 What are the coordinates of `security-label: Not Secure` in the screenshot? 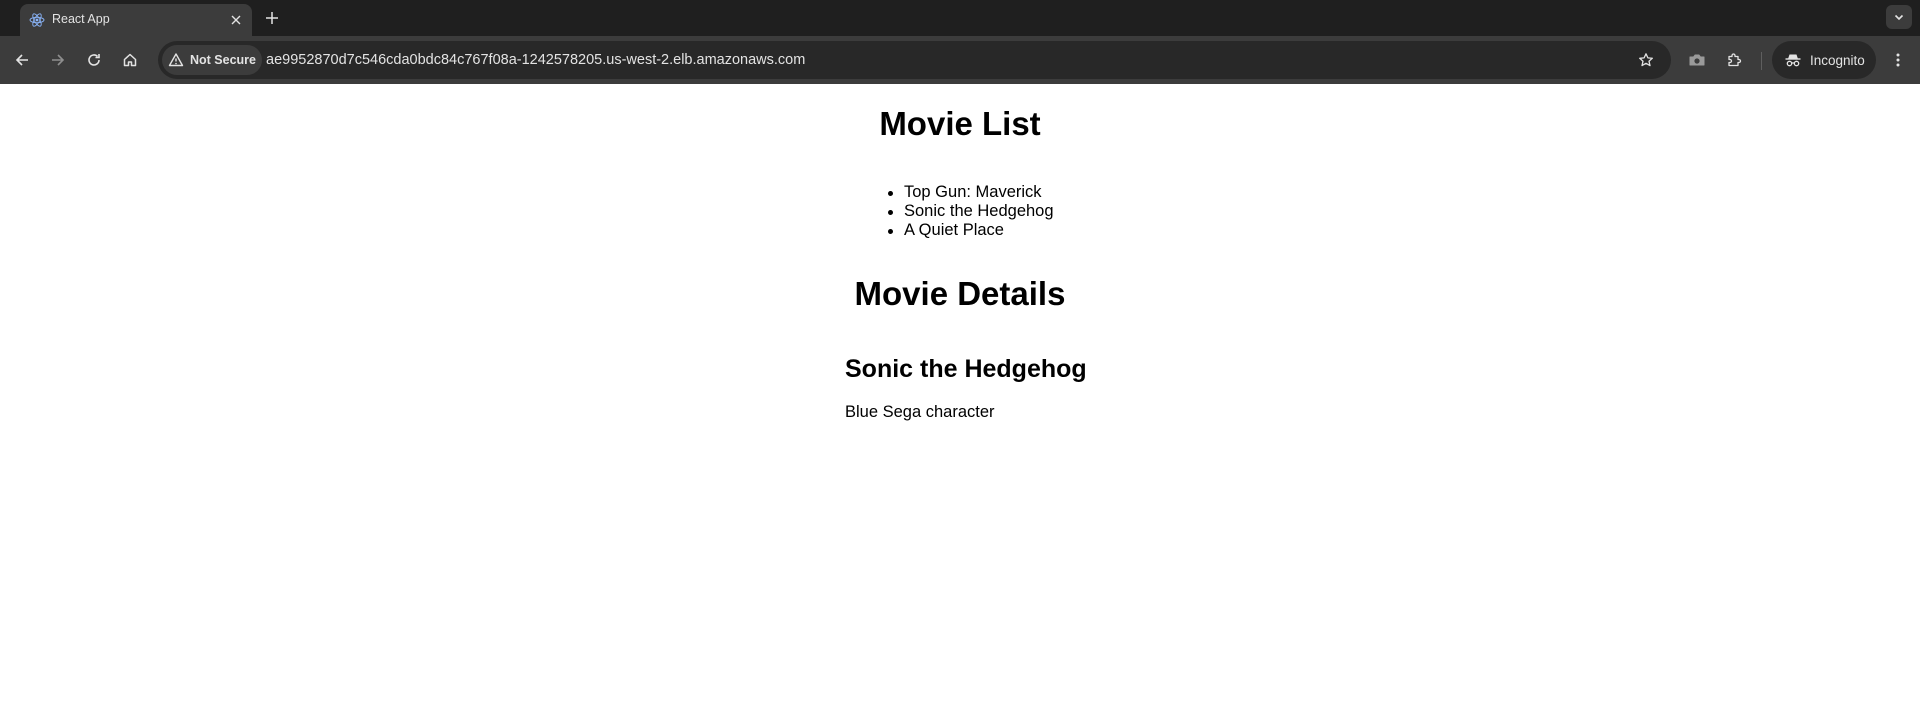 It's located at (223, 60).